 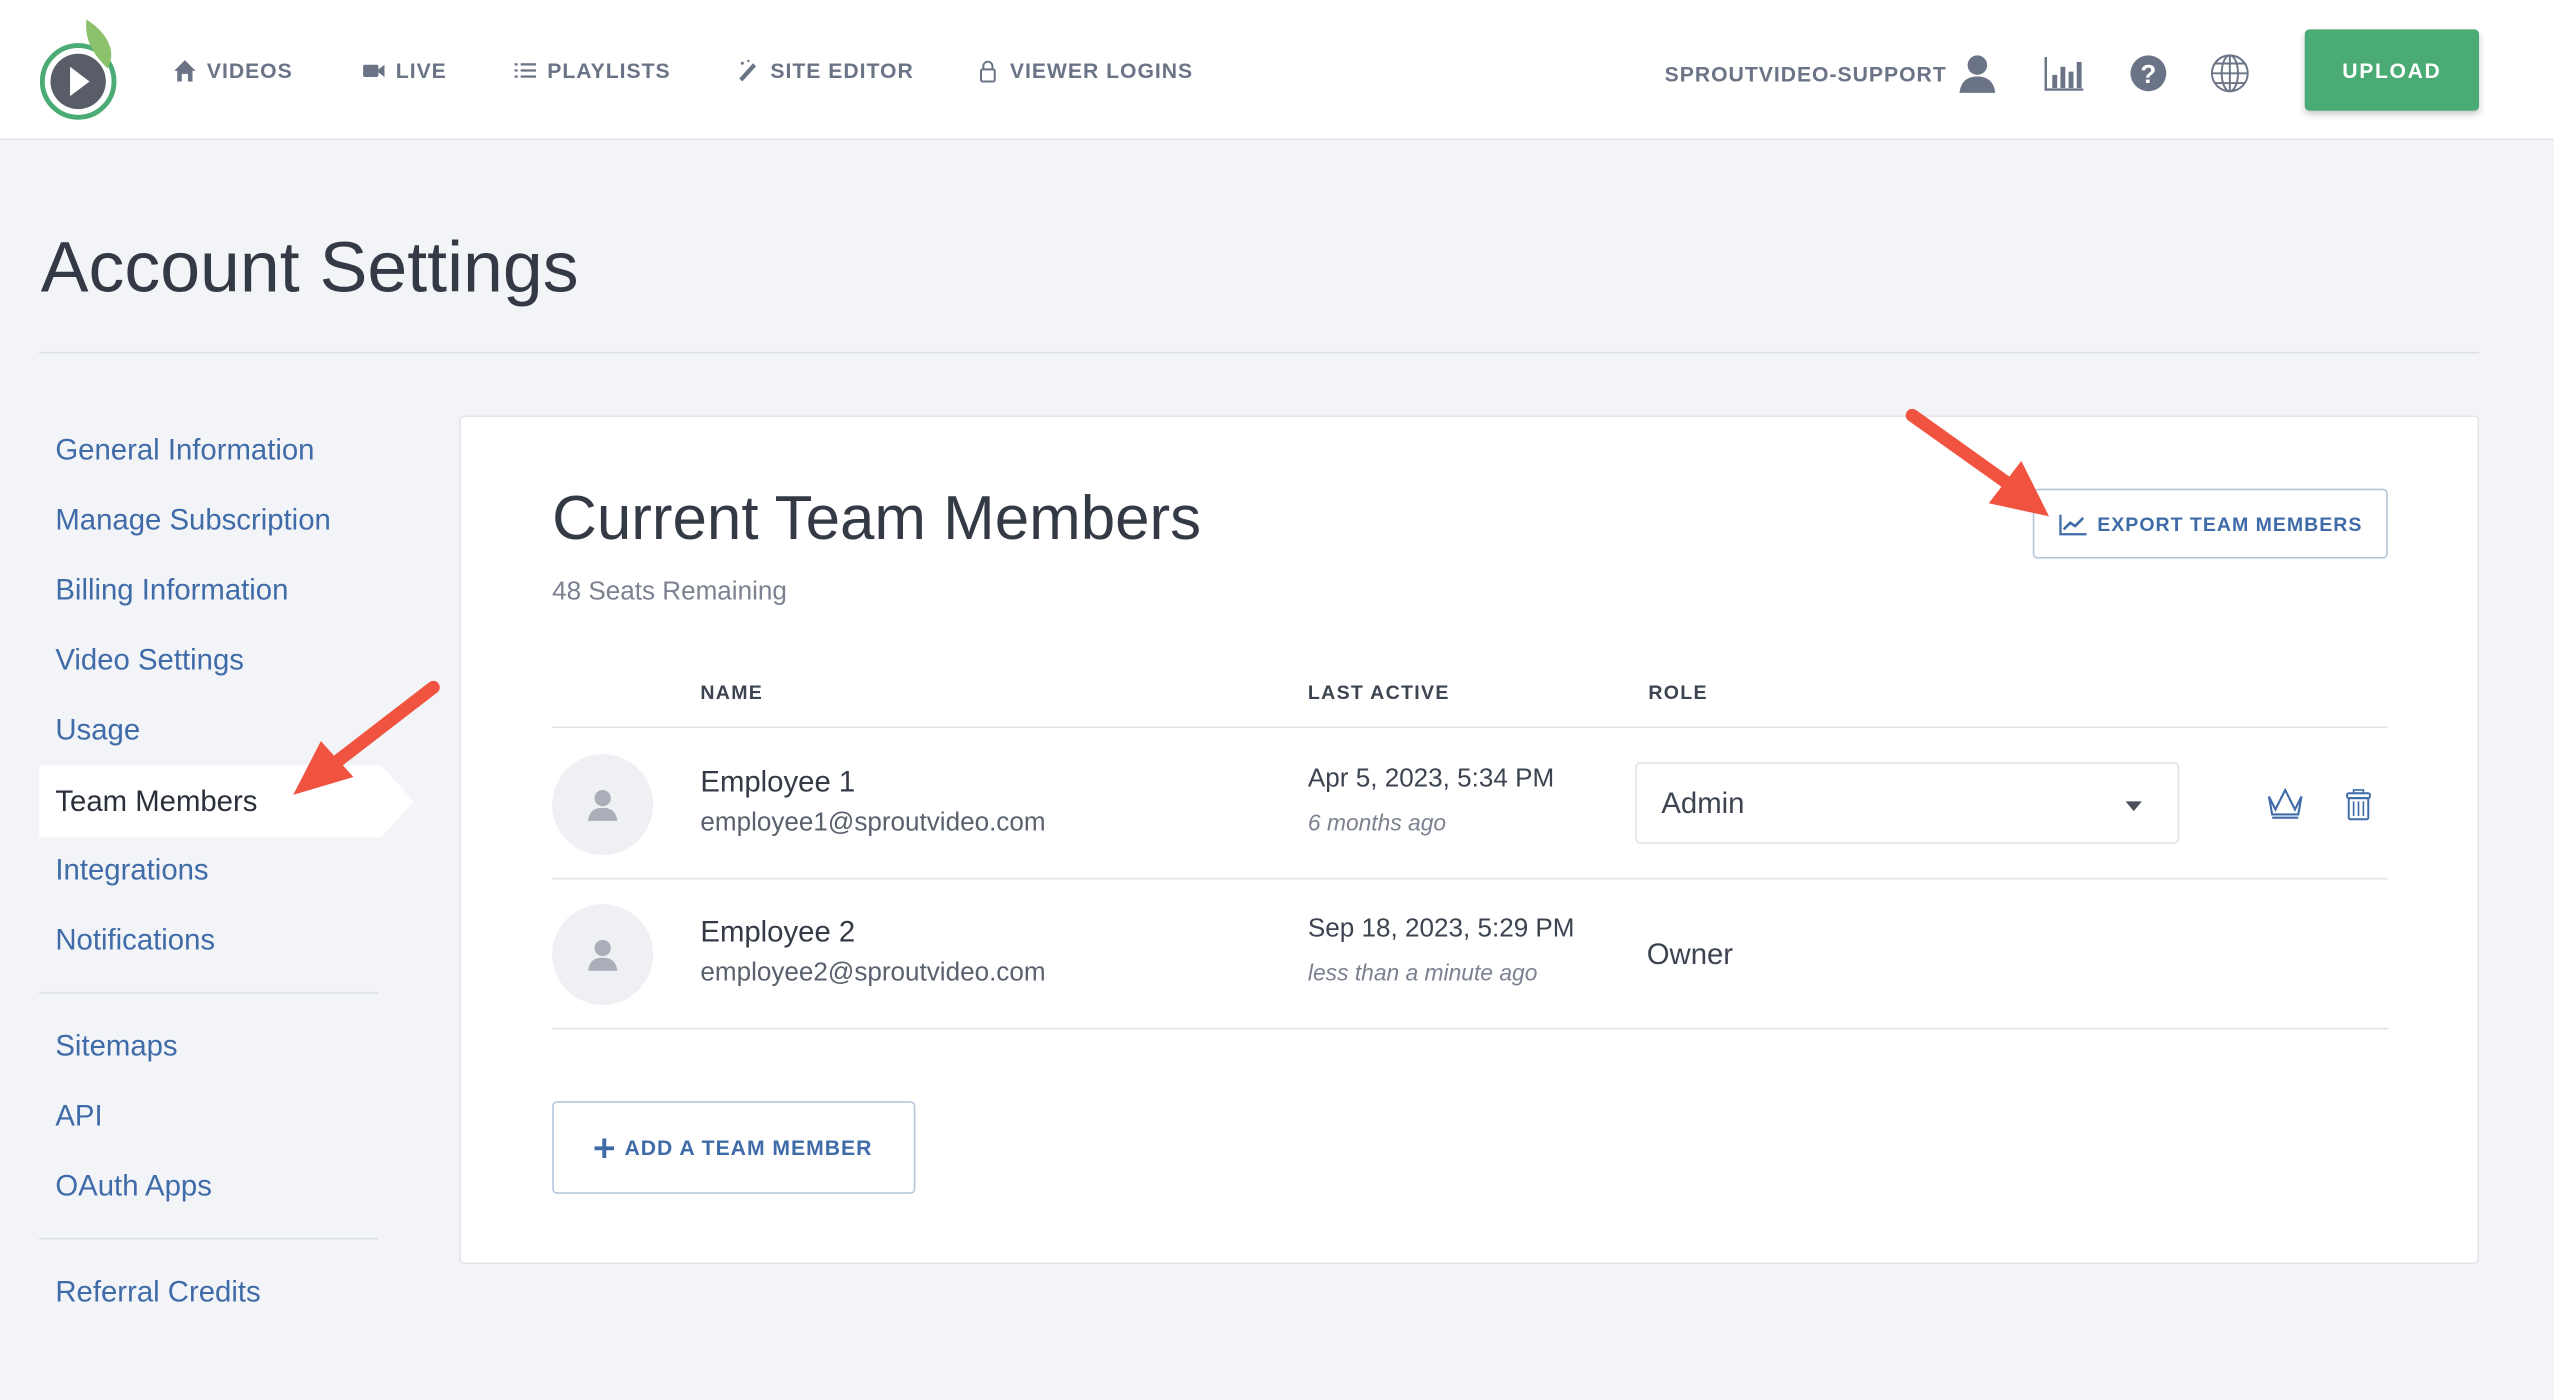 What do you see at coordinates (1422, 972) in the screenshot?
I see `last-active-relative: less than a minute ago` at bounding box center [1422, 972].